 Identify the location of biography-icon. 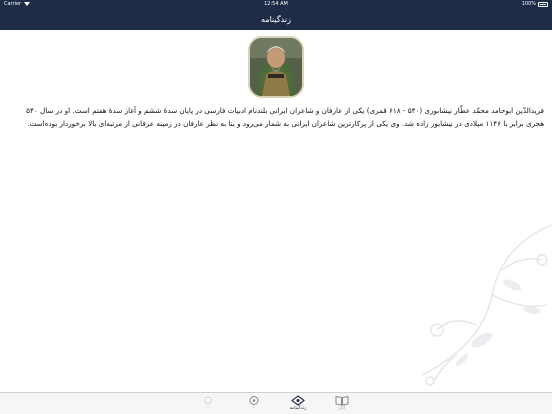
(298, 400).